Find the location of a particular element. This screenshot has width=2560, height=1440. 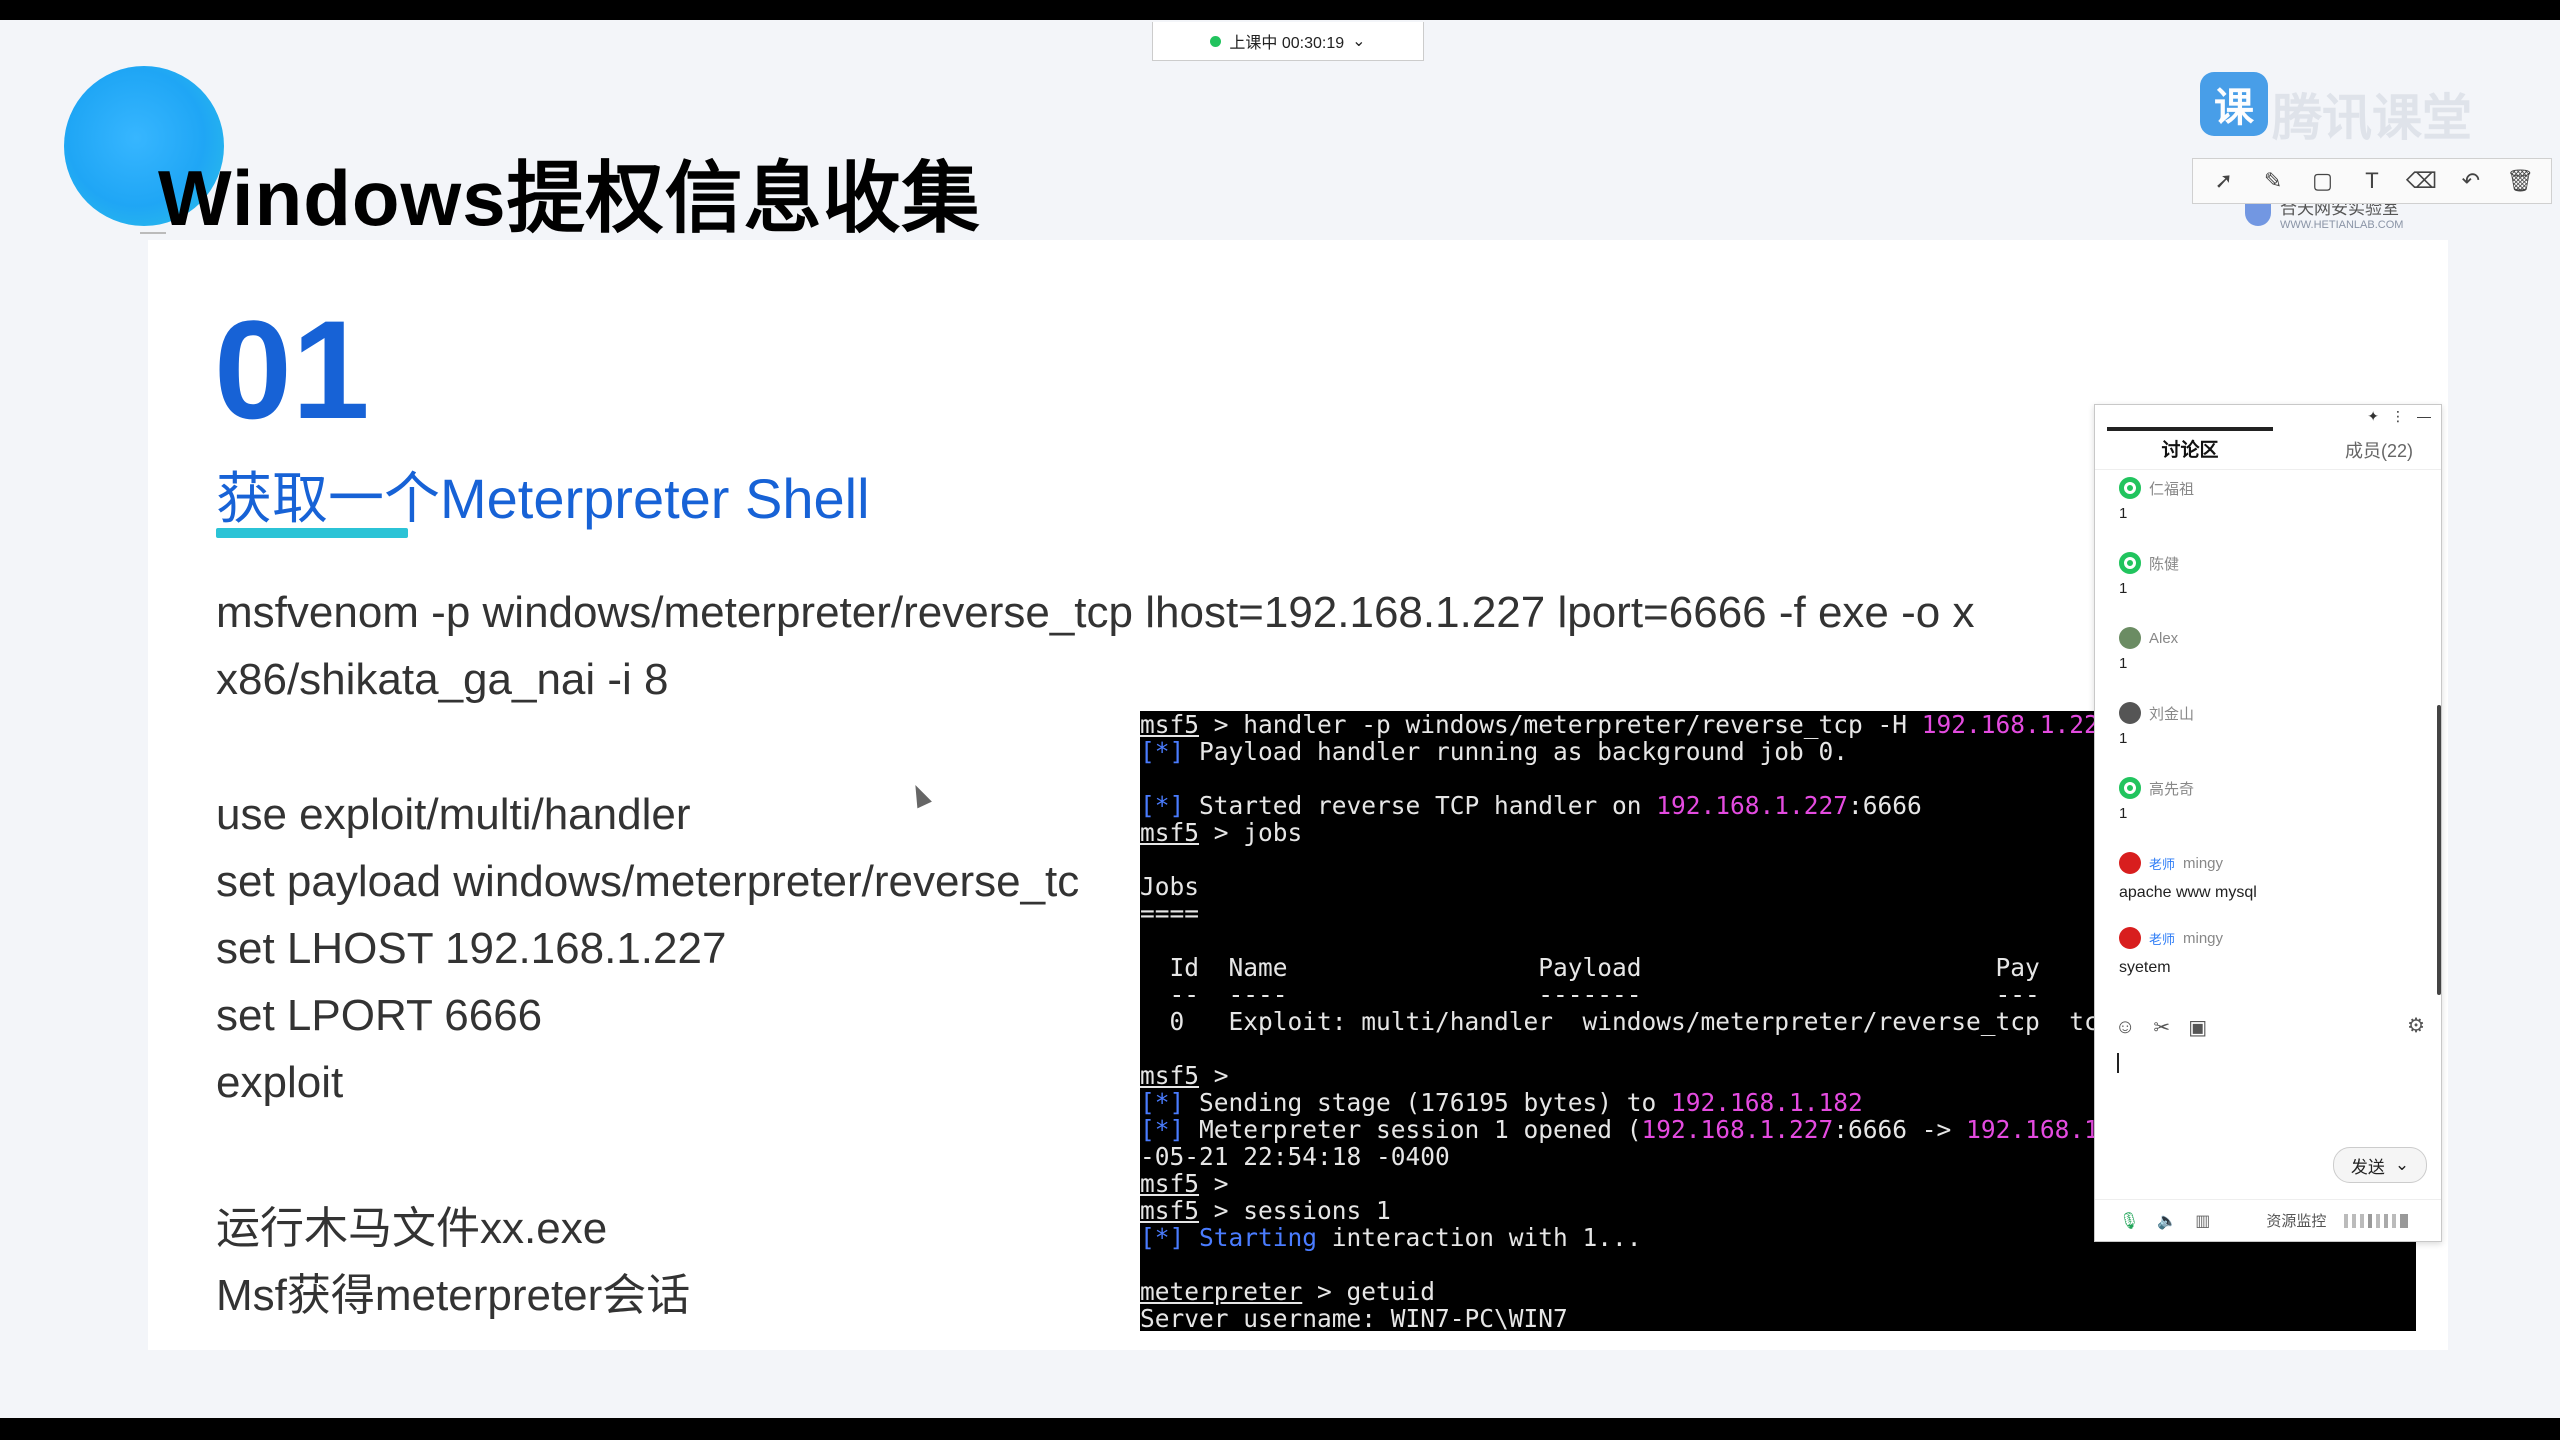

sender-name: Alex is located at coordinates (2164, 638).